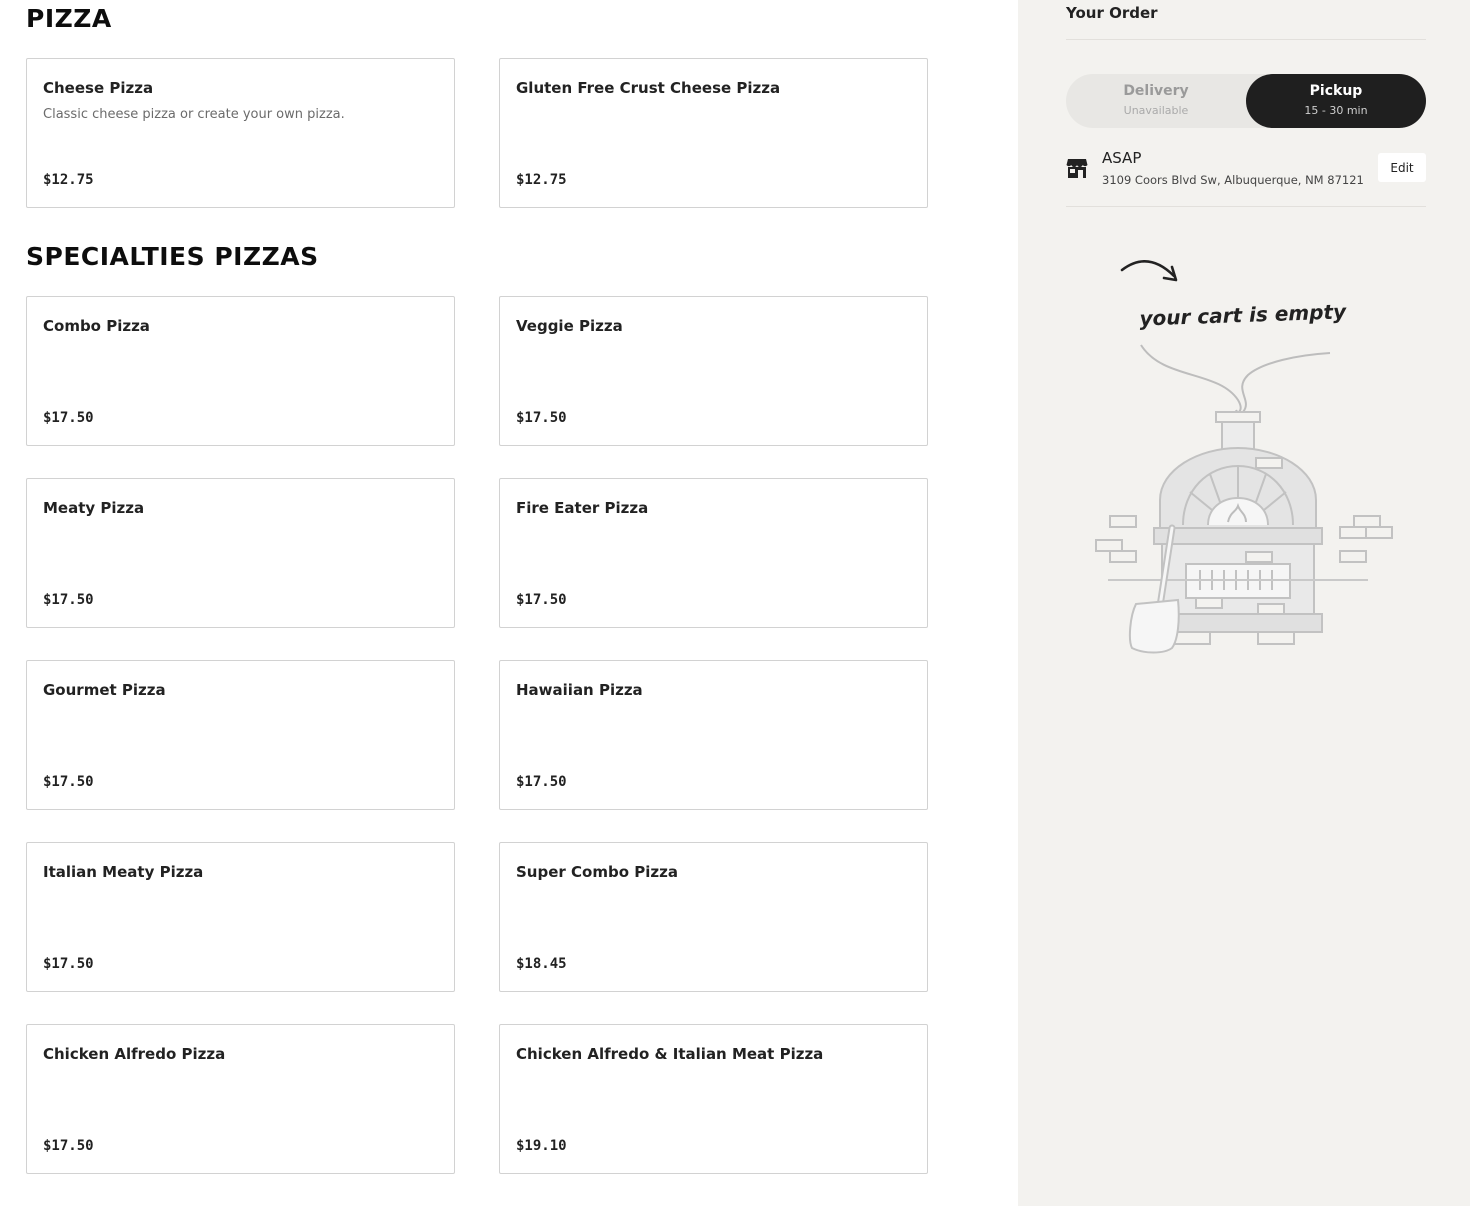 The image size is (1470, 1206). Describe the element at coordinates (240, 735) in the screenshot. I see `menu-item-card: Gourmet Pizza $17.50` at that location.